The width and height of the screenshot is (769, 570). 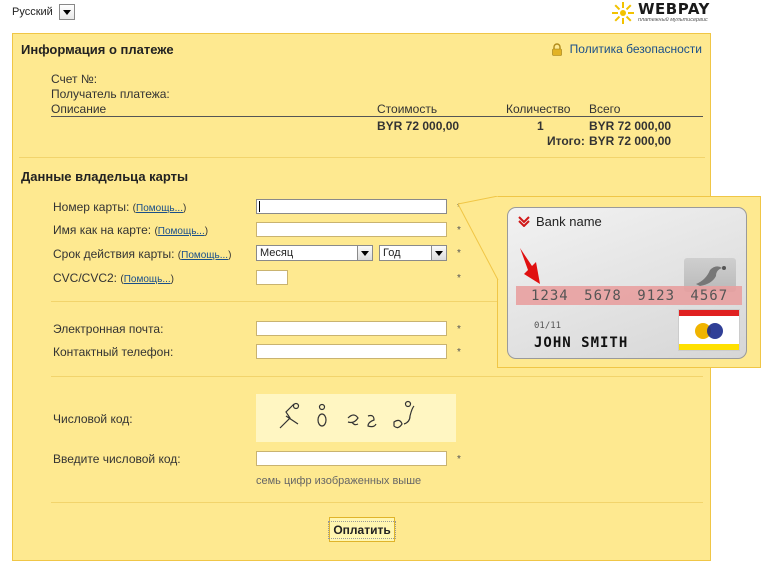 What do you see at coordinates (117, 459) in the screenshot?
I see `captcha-input-label: Введите числовой код:` at bounding box center [117, 459].